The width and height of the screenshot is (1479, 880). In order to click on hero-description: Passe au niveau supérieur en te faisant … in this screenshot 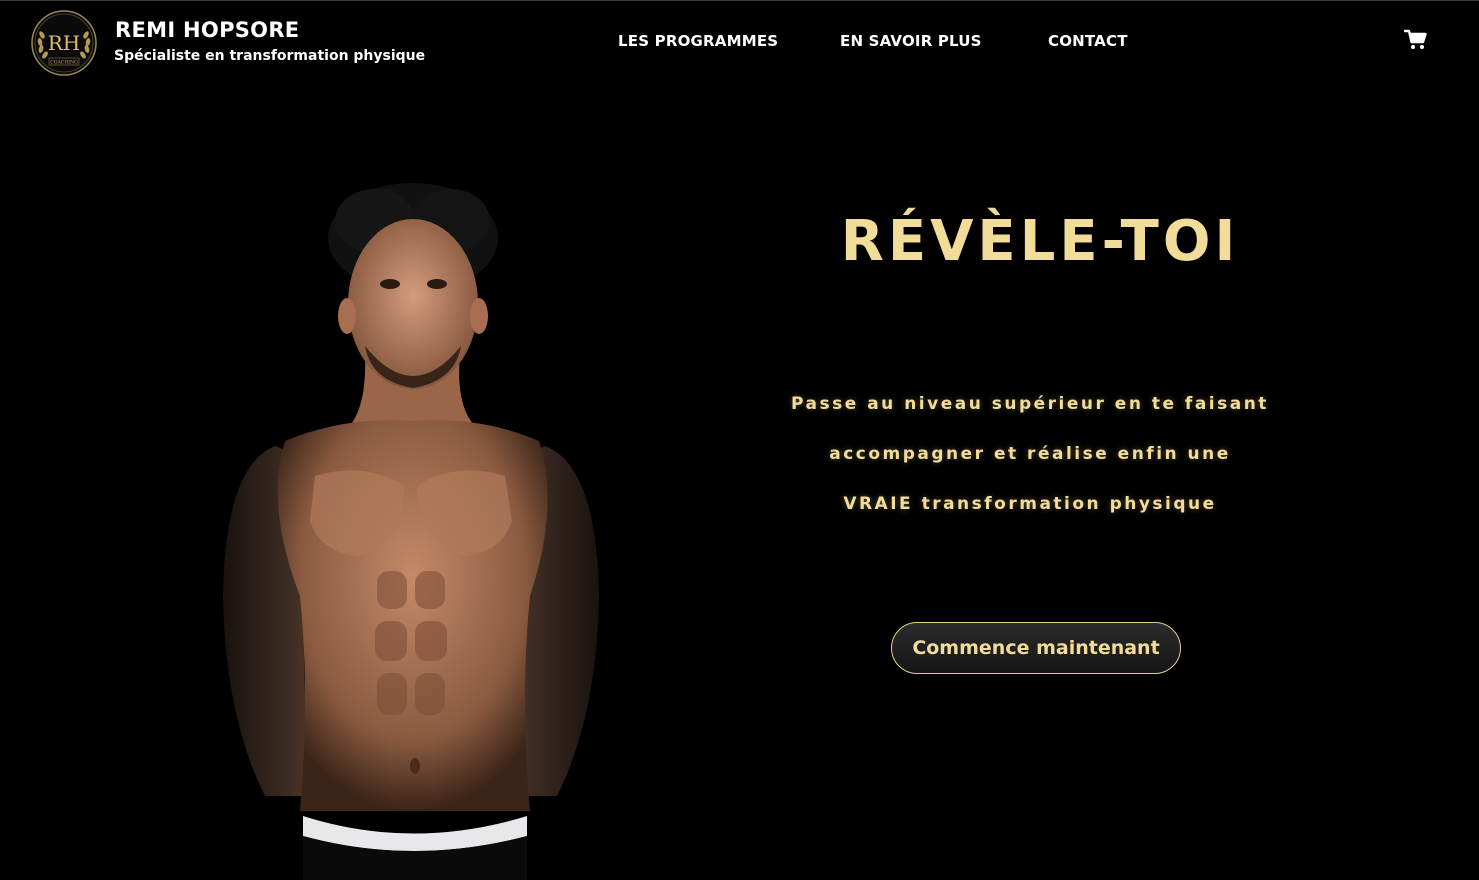, I will do `click(1030, 454)`.